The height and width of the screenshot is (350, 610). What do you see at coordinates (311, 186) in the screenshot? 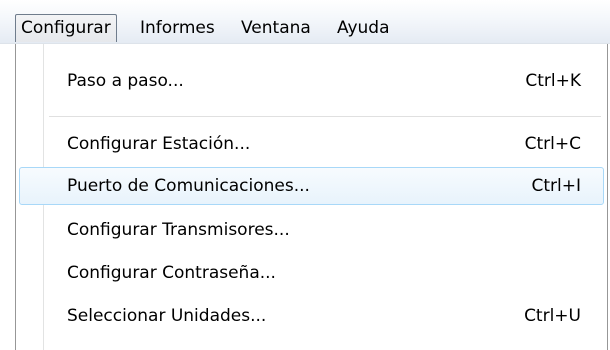
I see `menu-item-puerto-de-comunicaciones: Puerto de Comunicaciones... Ctrl+I` at bounding box center [311, 186].